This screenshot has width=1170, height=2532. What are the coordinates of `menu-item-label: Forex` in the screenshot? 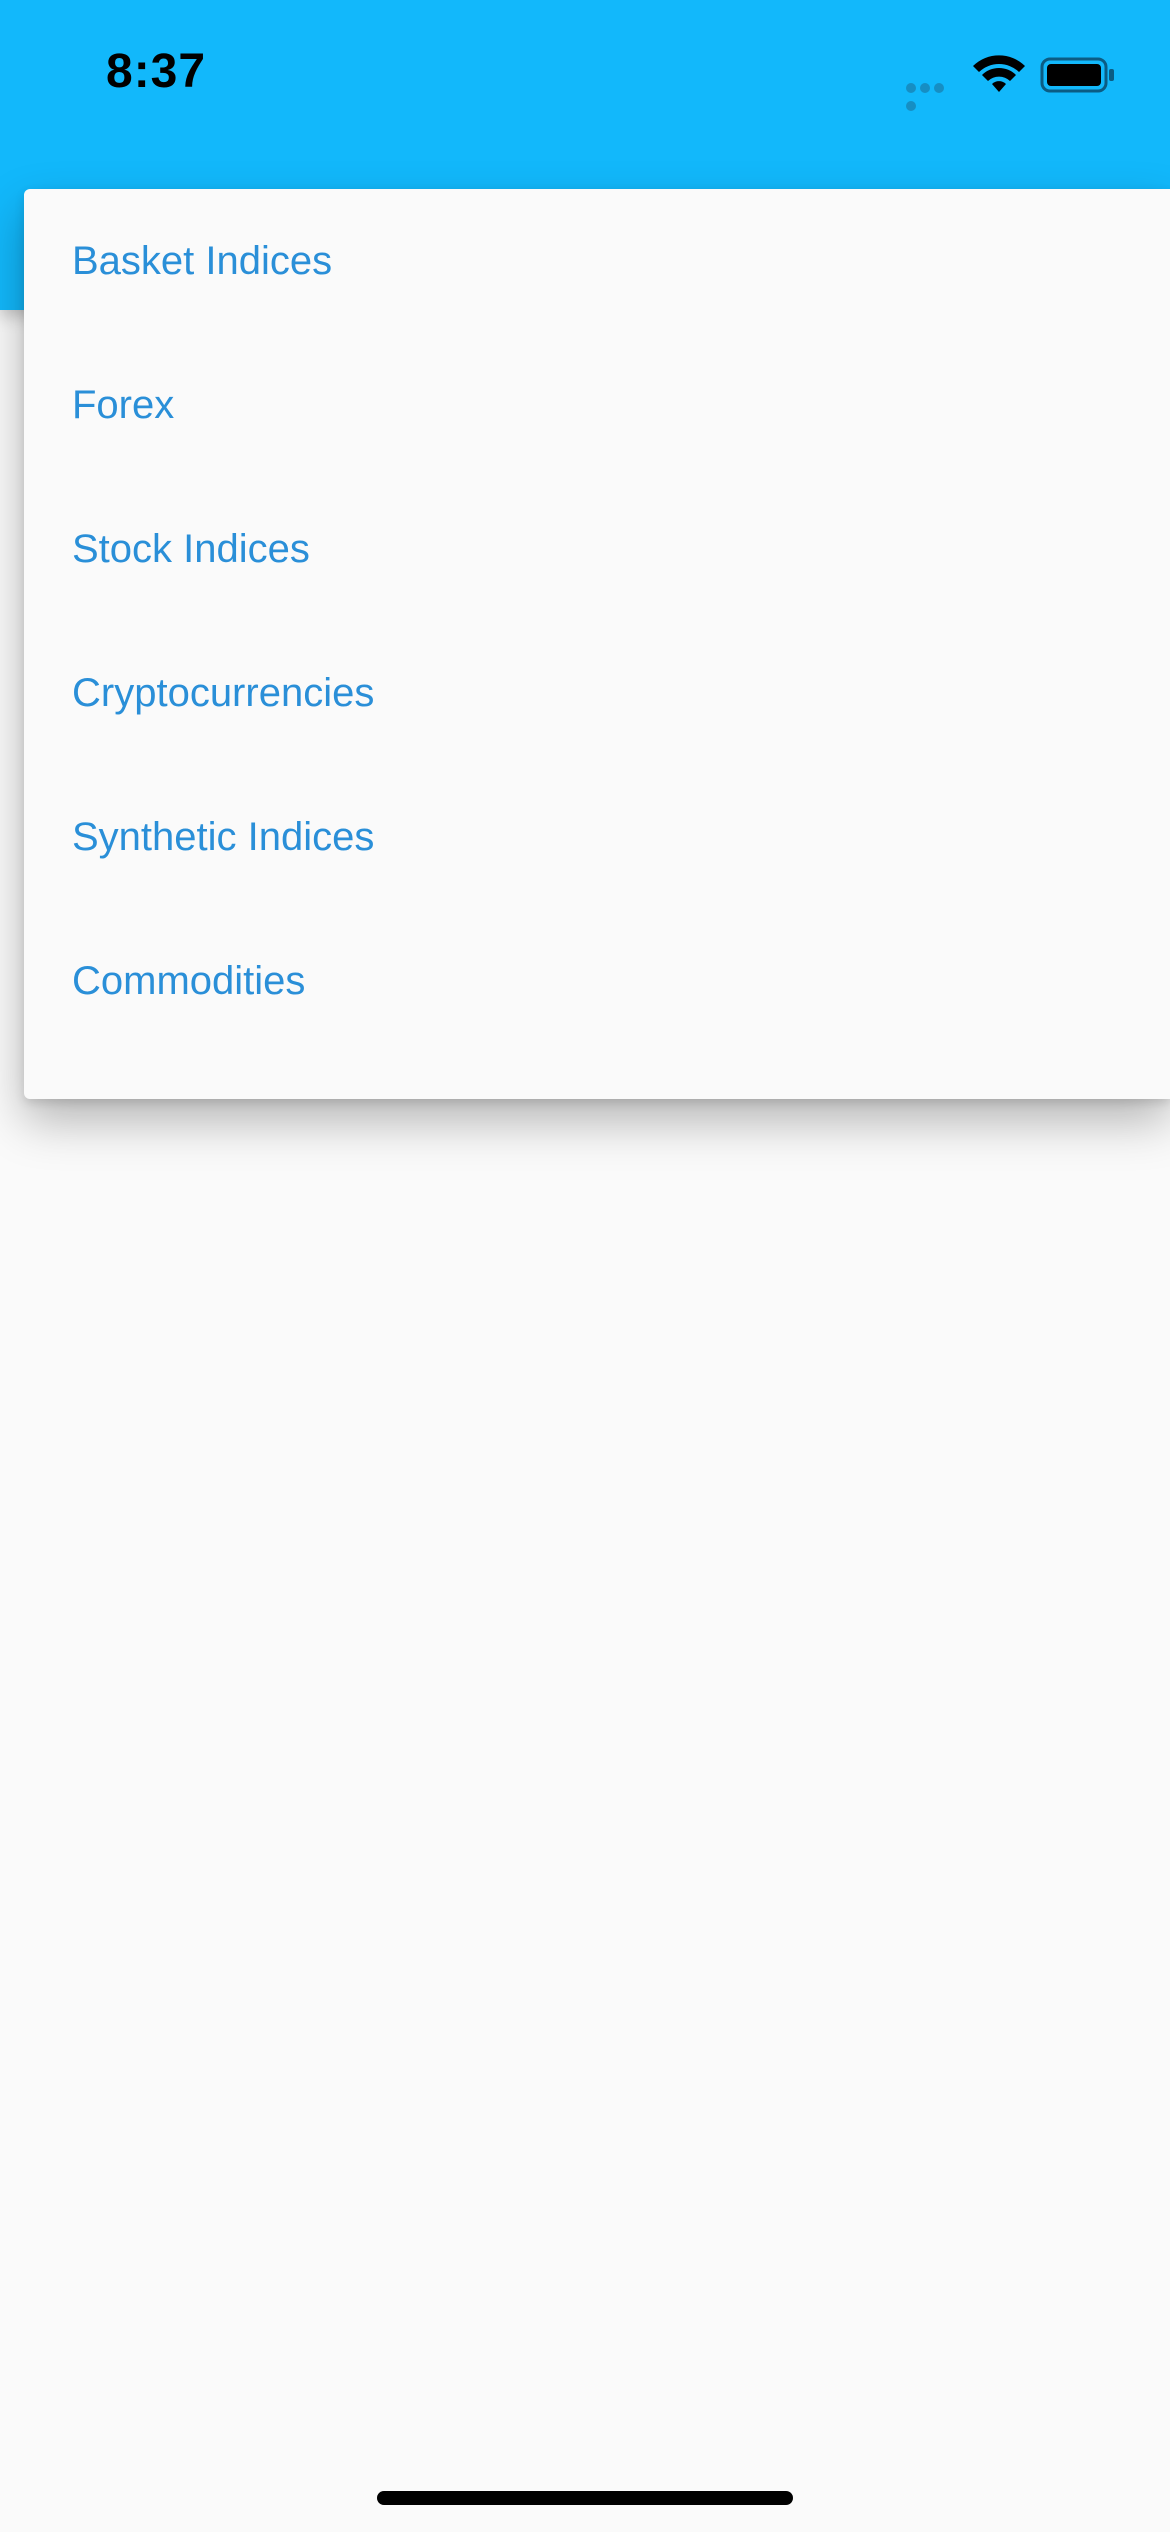 It's located at (123, 404).